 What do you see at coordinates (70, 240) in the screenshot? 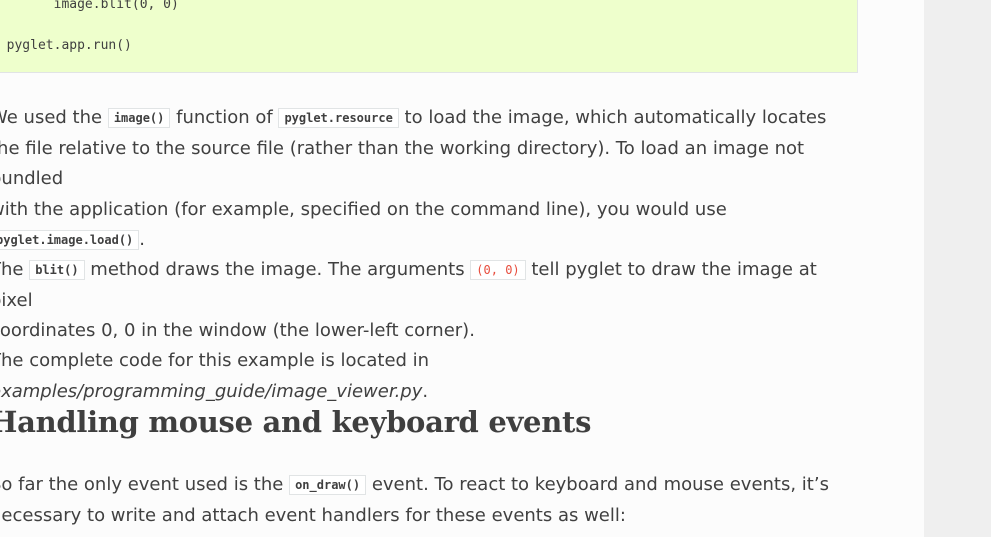
I see `inline-code-pyglet-image-load: pyglet.image.load()` at bounding box center [70, 240].